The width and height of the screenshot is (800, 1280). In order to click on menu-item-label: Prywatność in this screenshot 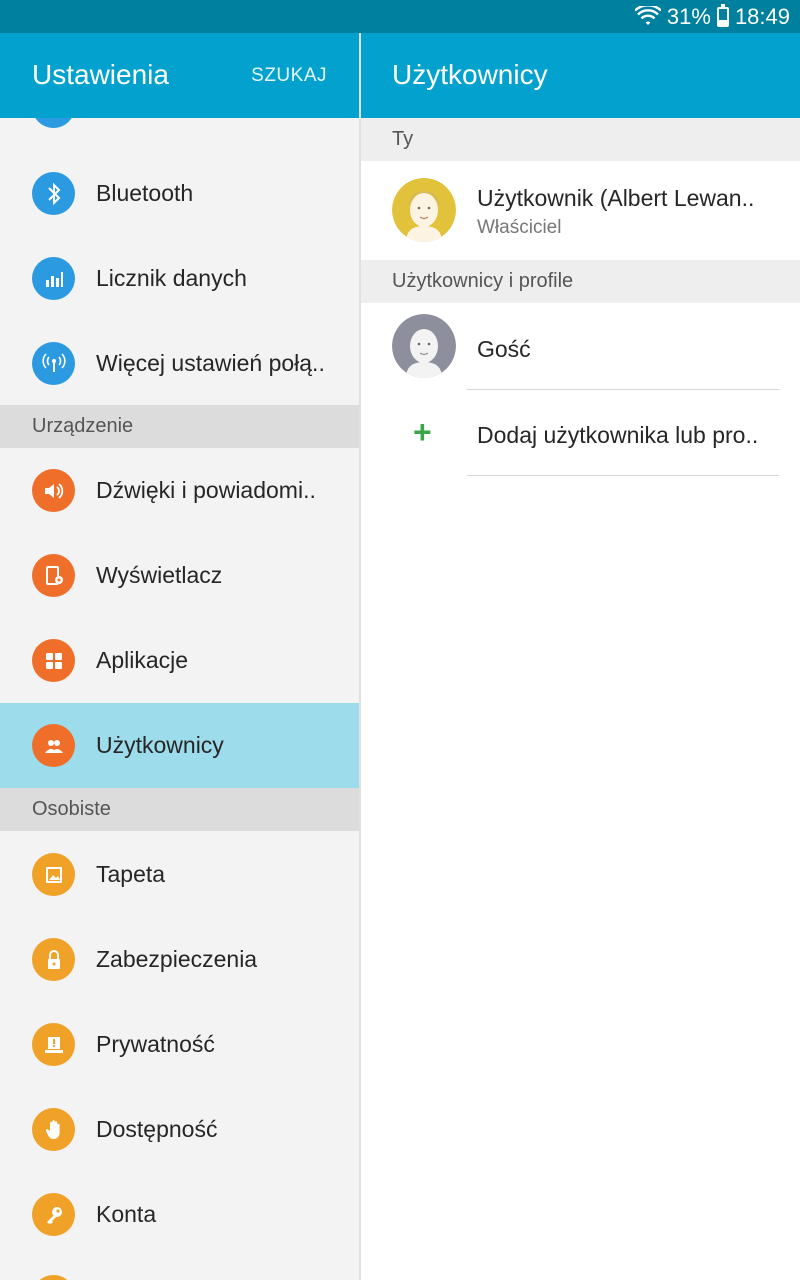, I will do `click(155, 1044)`.